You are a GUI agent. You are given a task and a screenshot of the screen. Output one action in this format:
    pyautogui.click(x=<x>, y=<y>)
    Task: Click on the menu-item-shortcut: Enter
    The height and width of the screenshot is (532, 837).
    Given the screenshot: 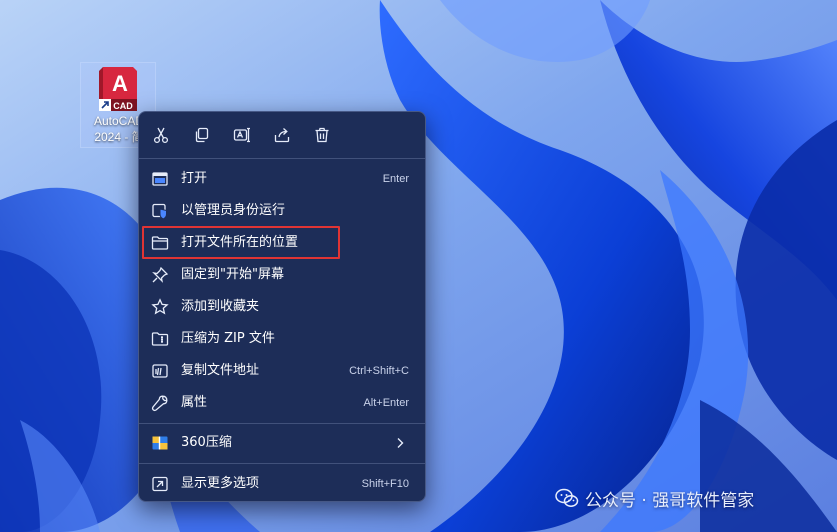 What is the action you would take?
    pyautogui.click(x=395, y=179)
    